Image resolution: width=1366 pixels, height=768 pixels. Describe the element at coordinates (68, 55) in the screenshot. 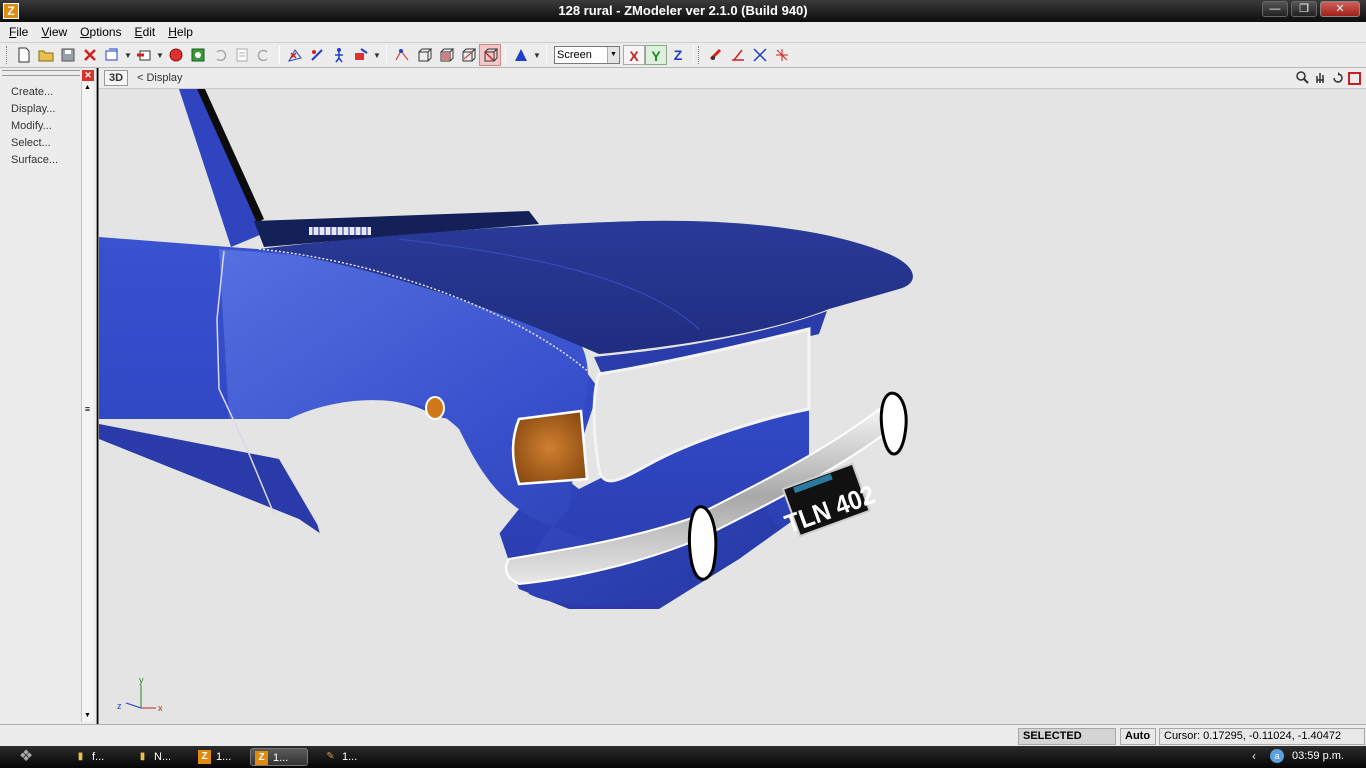

I see `save-icon` at that location.